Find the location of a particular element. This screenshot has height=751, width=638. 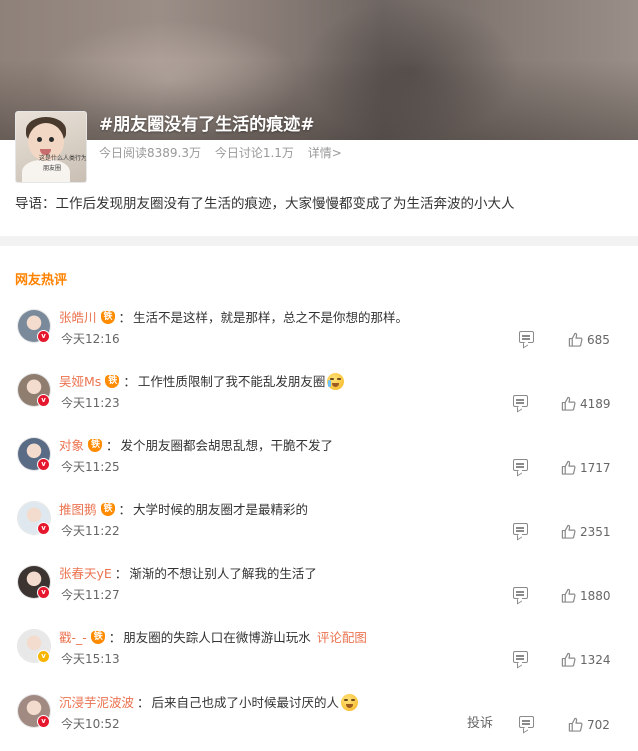

comment-text: 朋友圈的失踪人口在微博游山玩水 is located at coordinates (217, 637).